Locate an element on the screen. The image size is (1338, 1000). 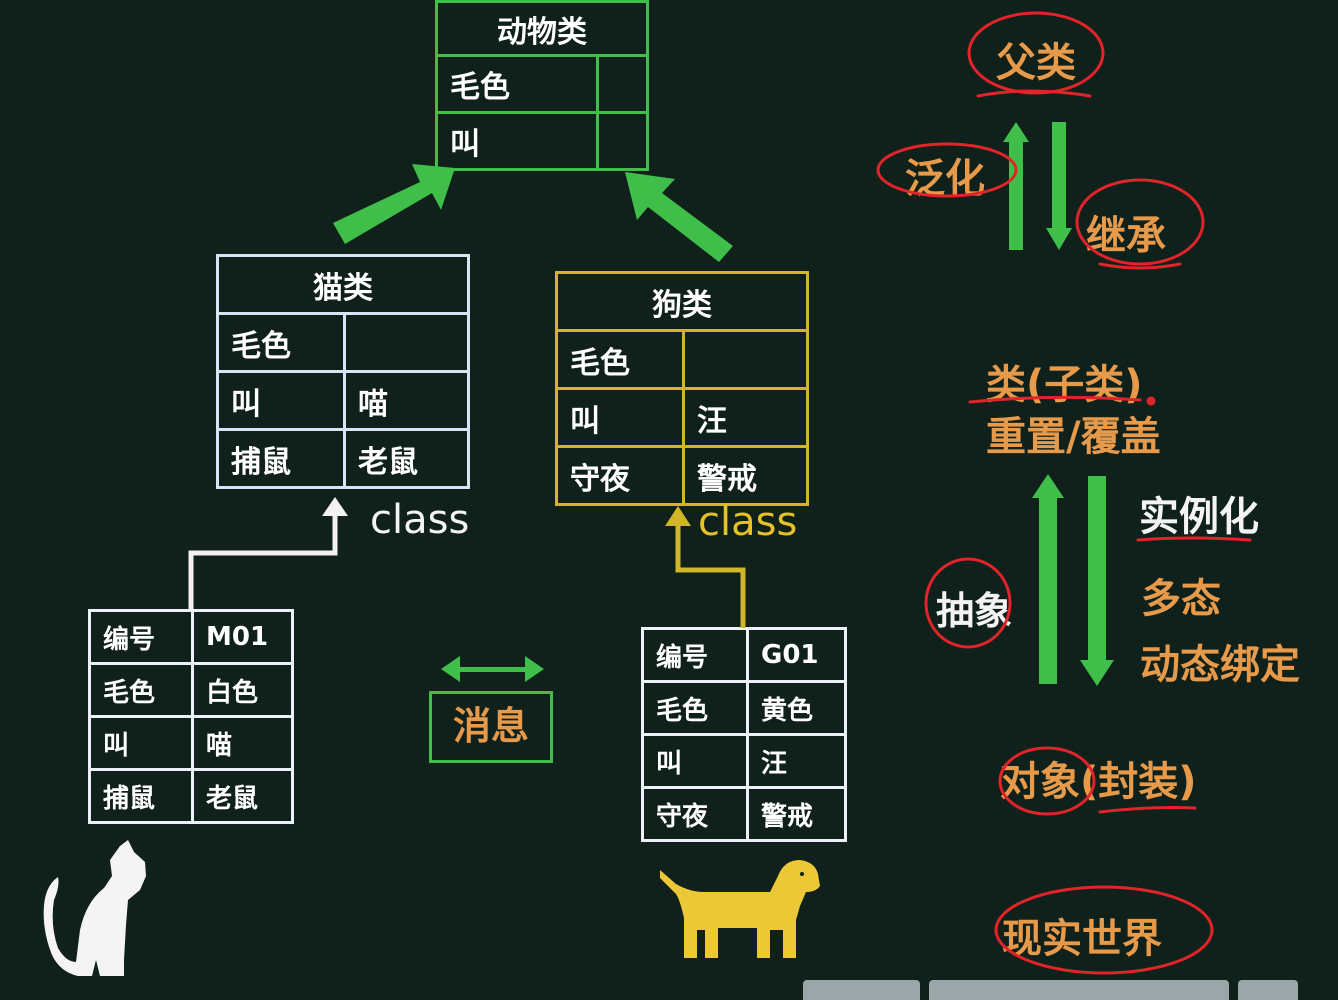
dog-class-label: class is located at coordinates (748, 522).